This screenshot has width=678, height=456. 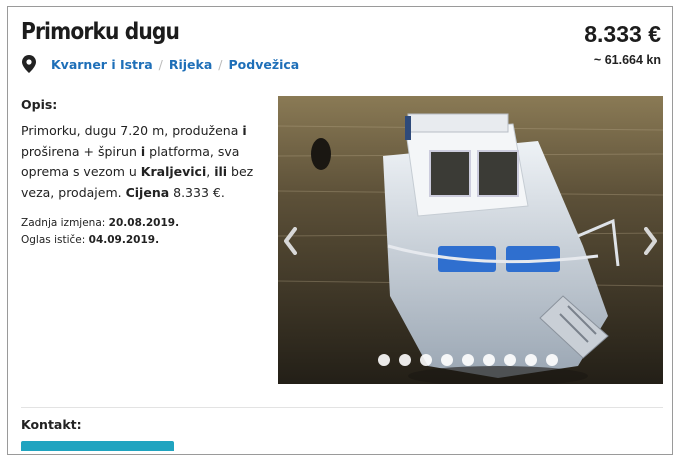 I want to click on gallery-pagination, so click(x=468, y=360).